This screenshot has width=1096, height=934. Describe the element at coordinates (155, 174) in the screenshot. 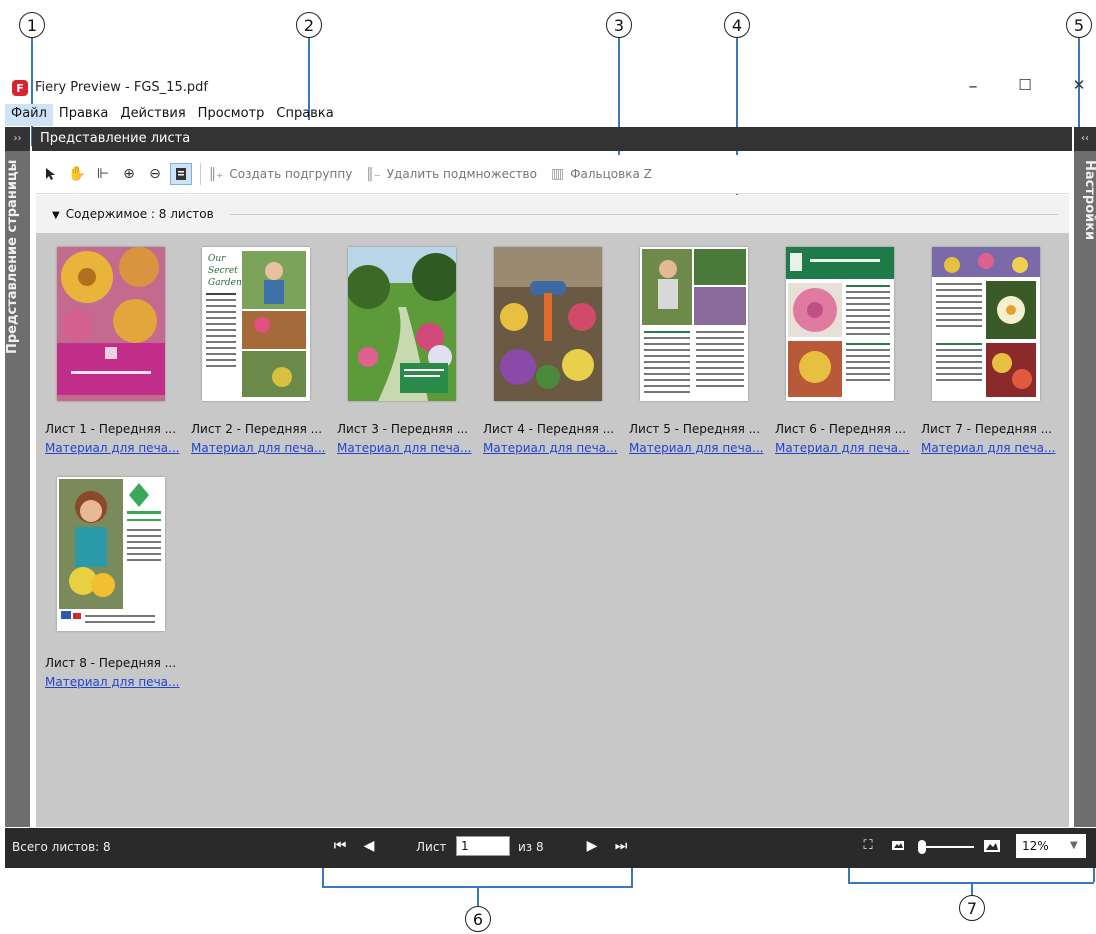

I see `zoom-out-icon: ⊖` at that location.